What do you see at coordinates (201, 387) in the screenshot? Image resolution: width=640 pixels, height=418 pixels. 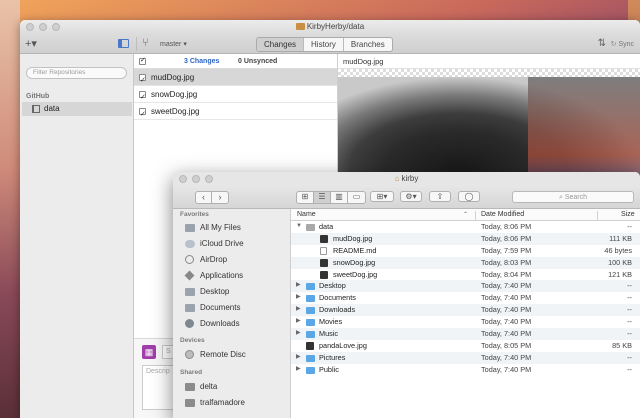 I see `sidebar-item-delta: delta` at bounding box center [201, 387].